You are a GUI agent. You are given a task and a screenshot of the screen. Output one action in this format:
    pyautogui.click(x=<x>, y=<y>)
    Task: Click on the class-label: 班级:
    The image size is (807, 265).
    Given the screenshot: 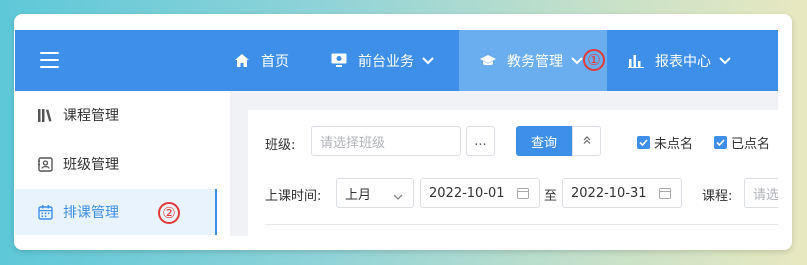 What is the action you would take?
    pyautogui.click(x=280, y=145)
    